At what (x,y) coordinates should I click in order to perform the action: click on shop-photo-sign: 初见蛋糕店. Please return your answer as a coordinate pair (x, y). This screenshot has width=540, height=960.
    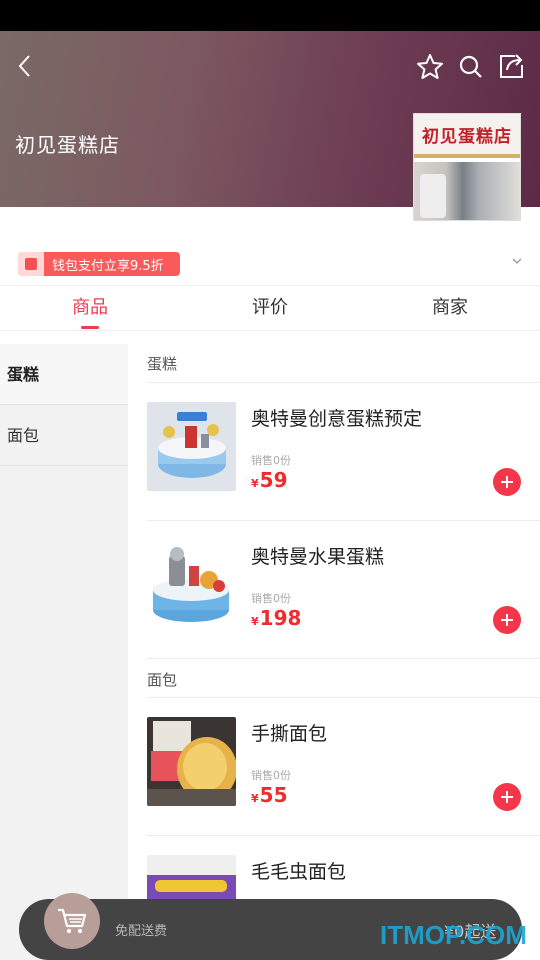
    Looking at the image, I should click on (467, 136).